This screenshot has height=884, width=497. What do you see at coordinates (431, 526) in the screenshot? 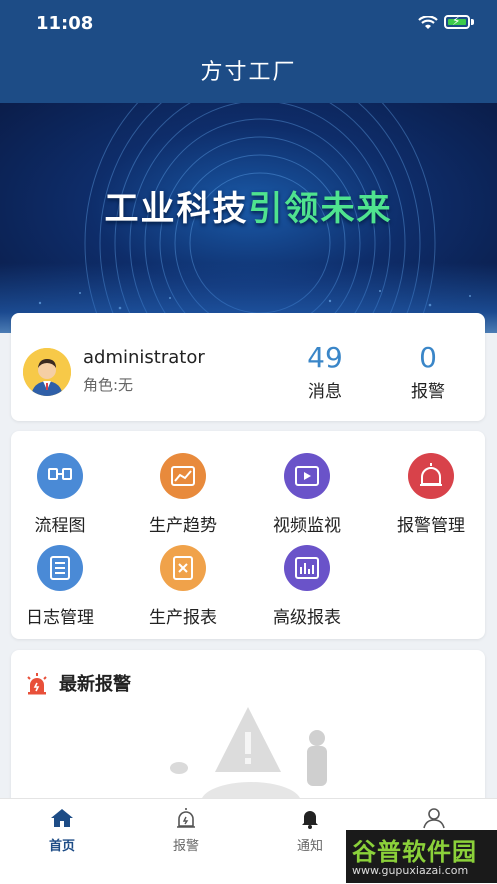
I see `func-alarm-management-label: 报警管理` at bounding box center [431, 526].